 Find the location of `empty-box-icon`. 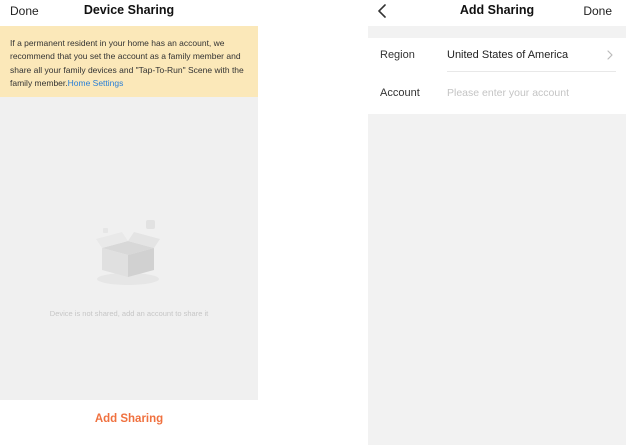

empty-box-icon is located at coordinates (128, 252).